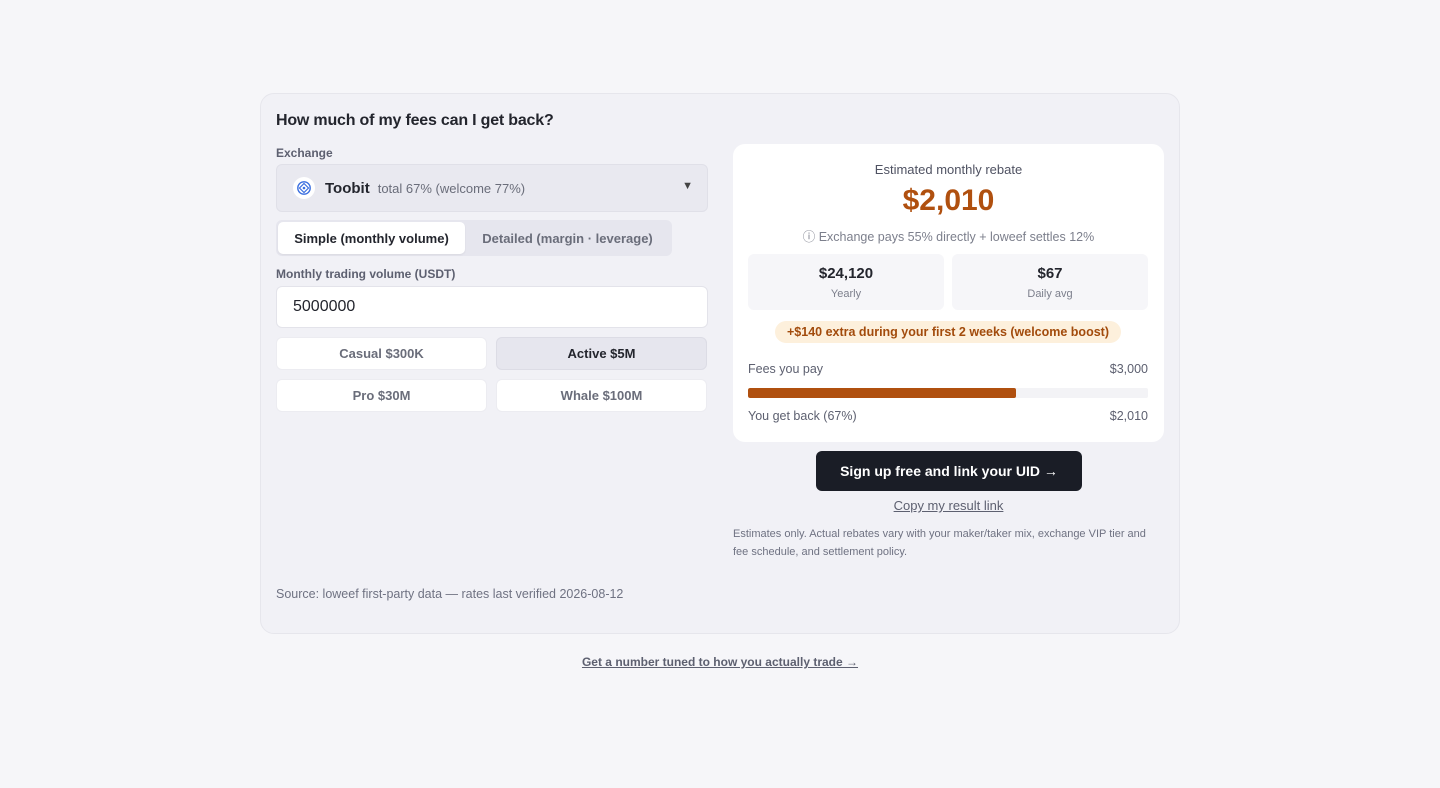  I want to click on daily-stat: $67 Daily avg, so click(1050, 282).